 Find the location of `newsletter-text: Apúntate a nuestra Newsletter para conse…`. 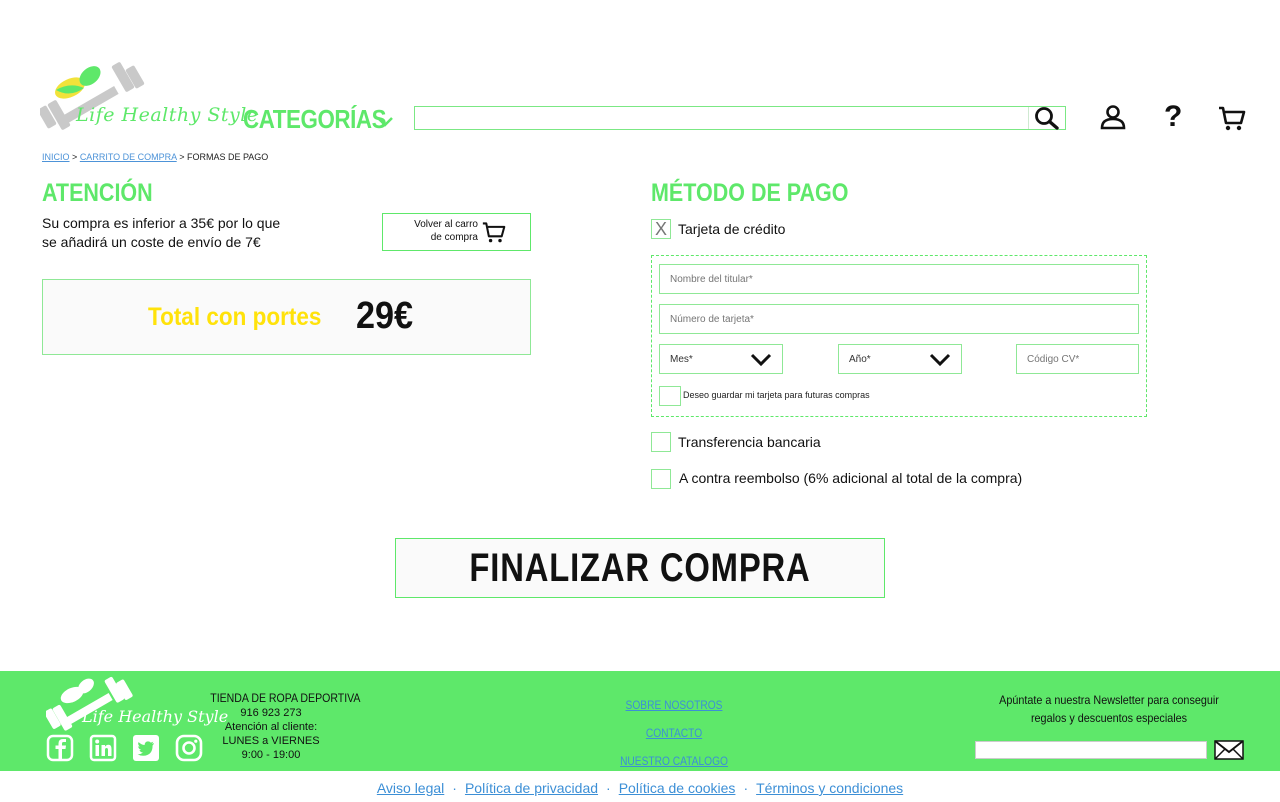

newsletter-text: Apúntate a nuestra Newsletter para conse… is located at coordinates (1108, 709).